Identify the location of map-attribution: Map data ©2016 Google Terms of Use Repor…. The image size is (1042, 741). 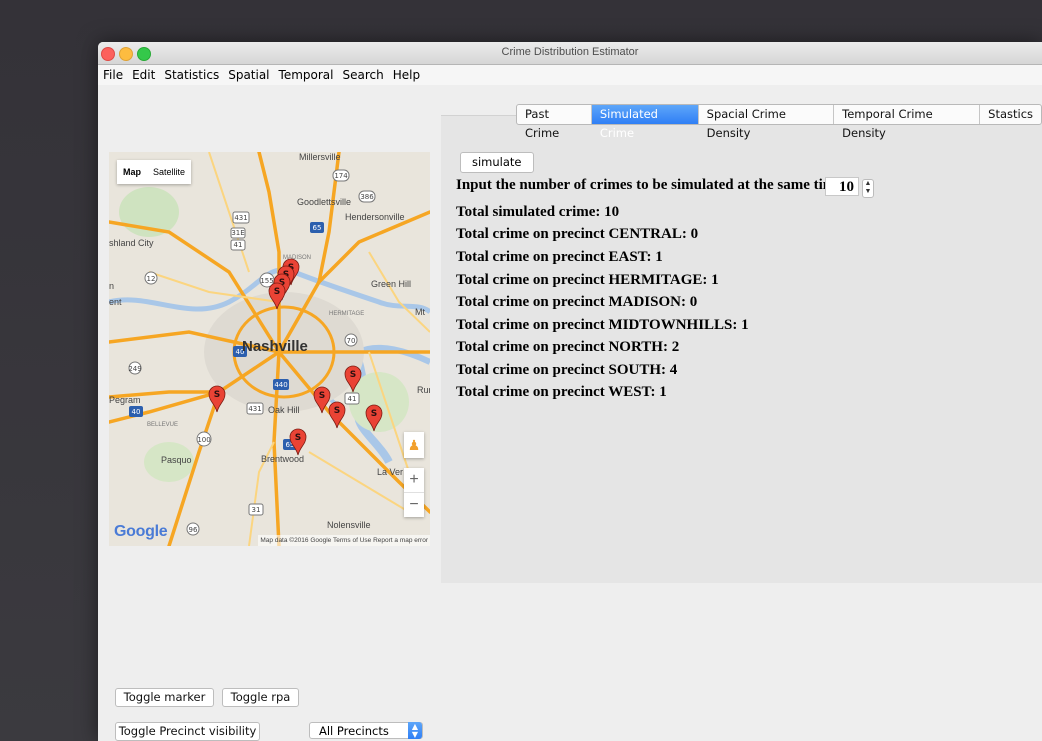
(344, 540).